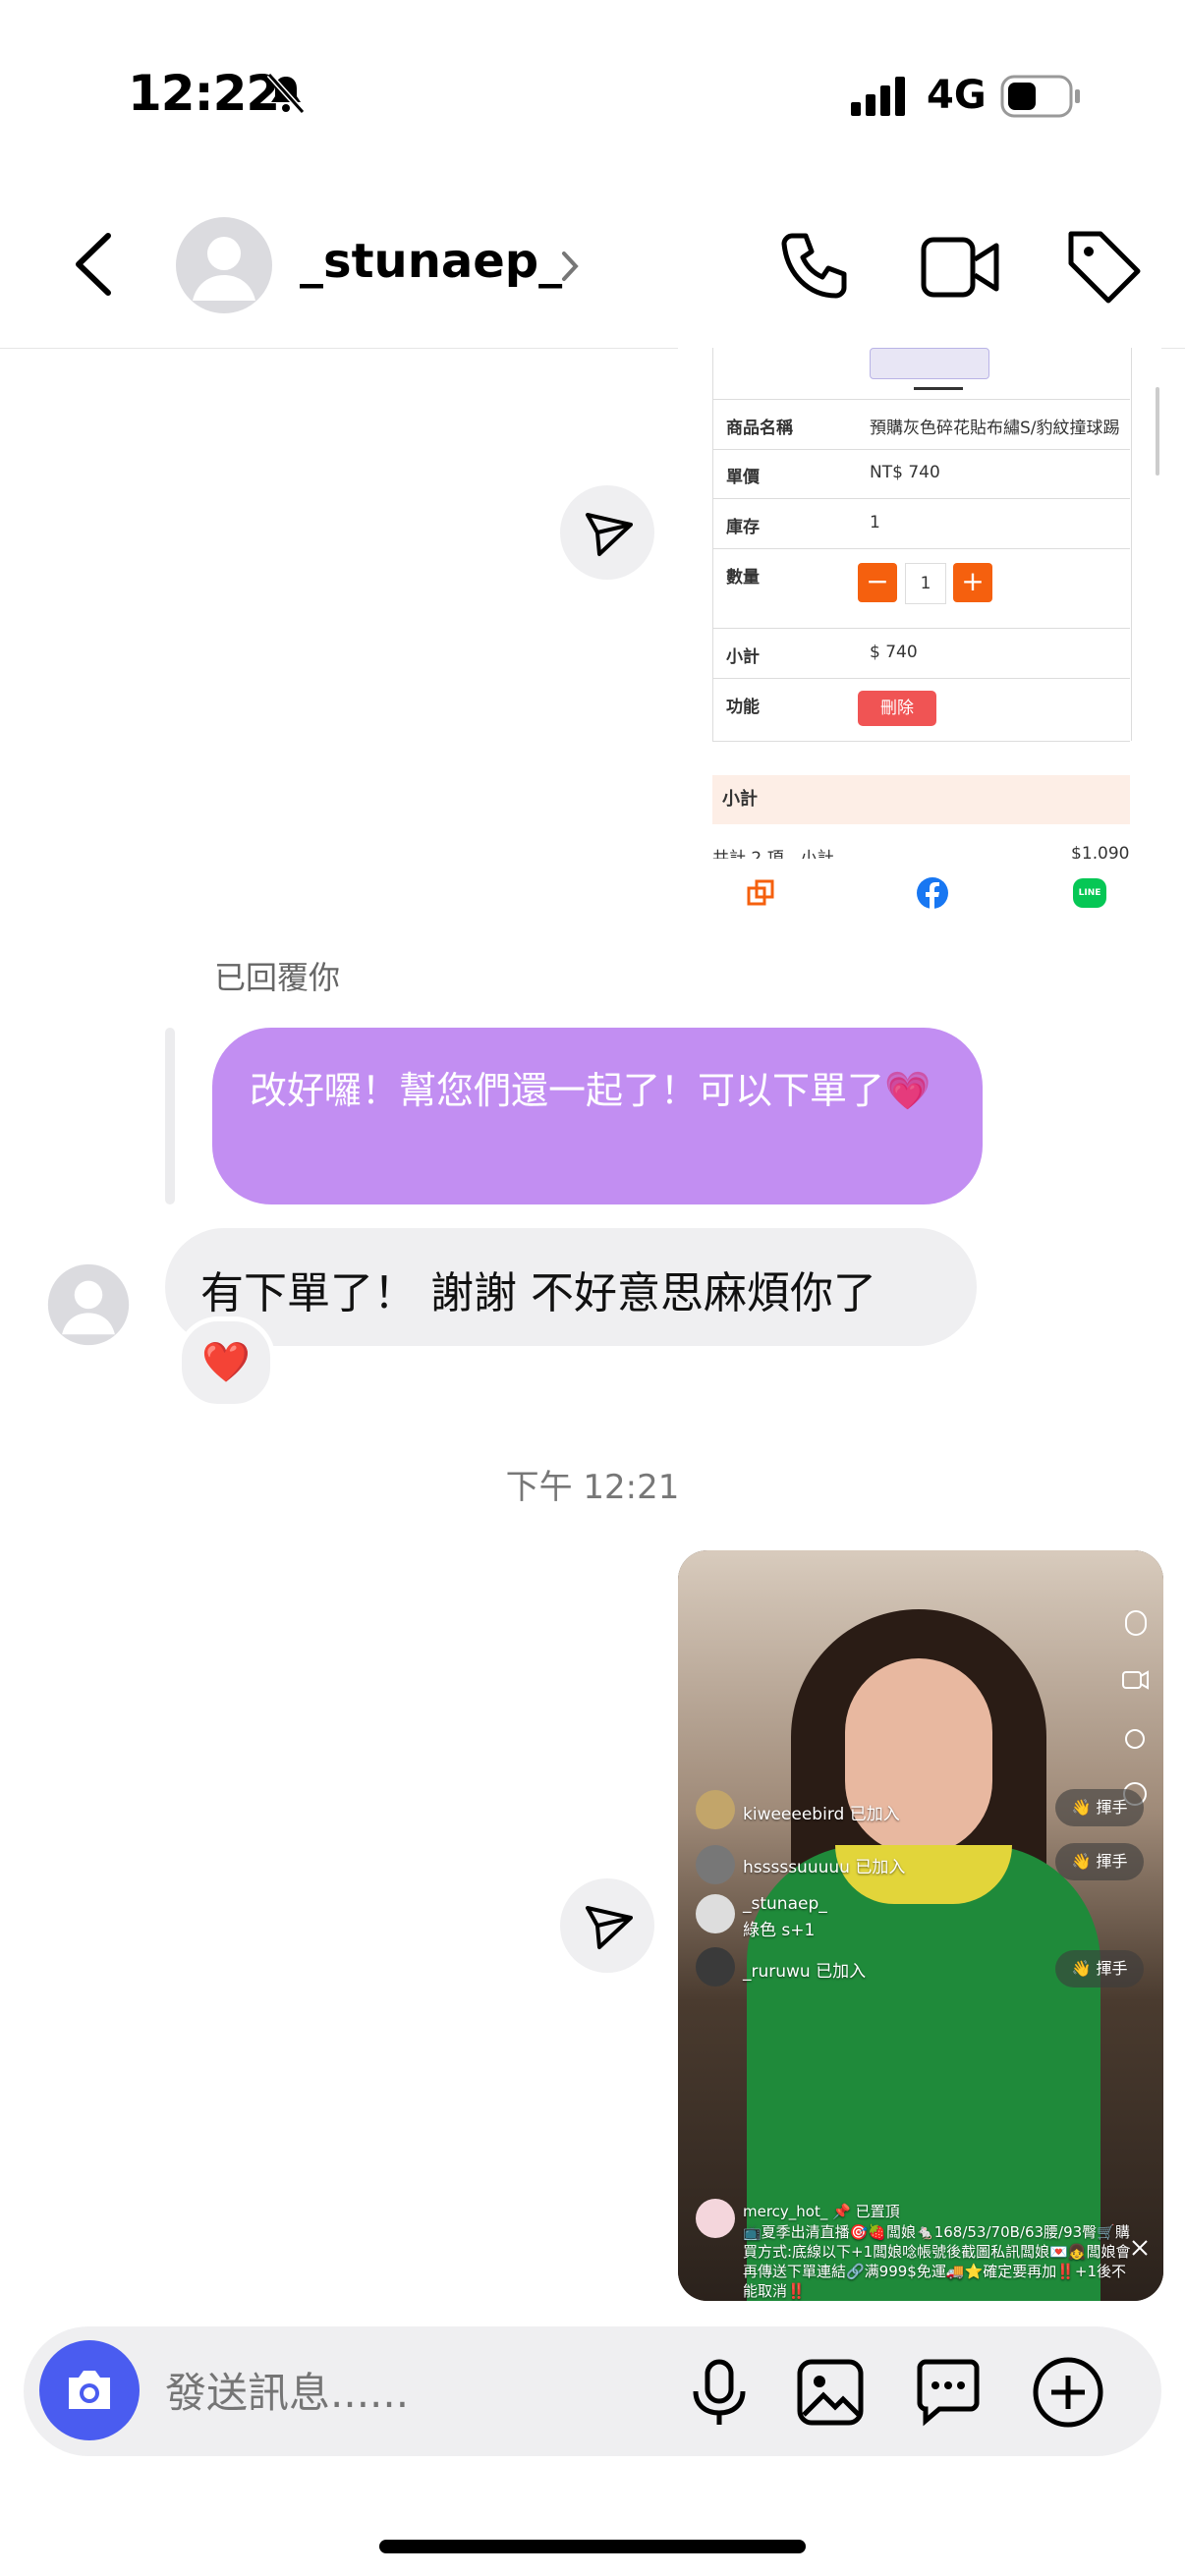 The height and width of the screenshot is (2576, 1185). Describe the element at coordinates (170, 1116) in the screenshot. I see `reply-quote-bar` at that location.